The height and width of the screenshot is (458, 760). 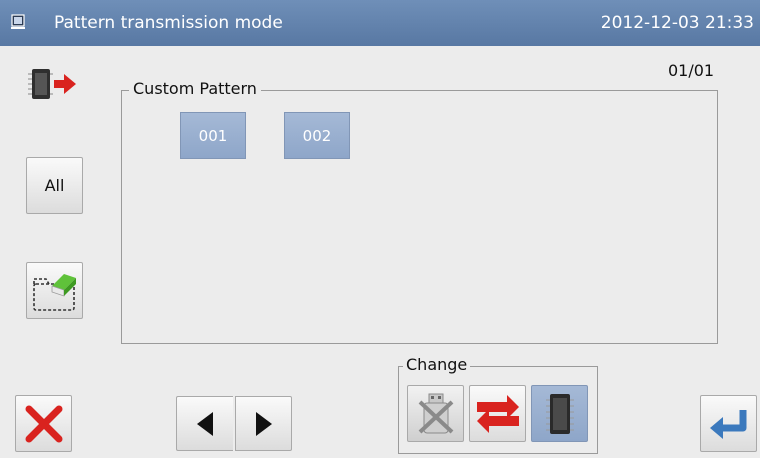 I want to click on close-icon, so click(x=43, y=423).